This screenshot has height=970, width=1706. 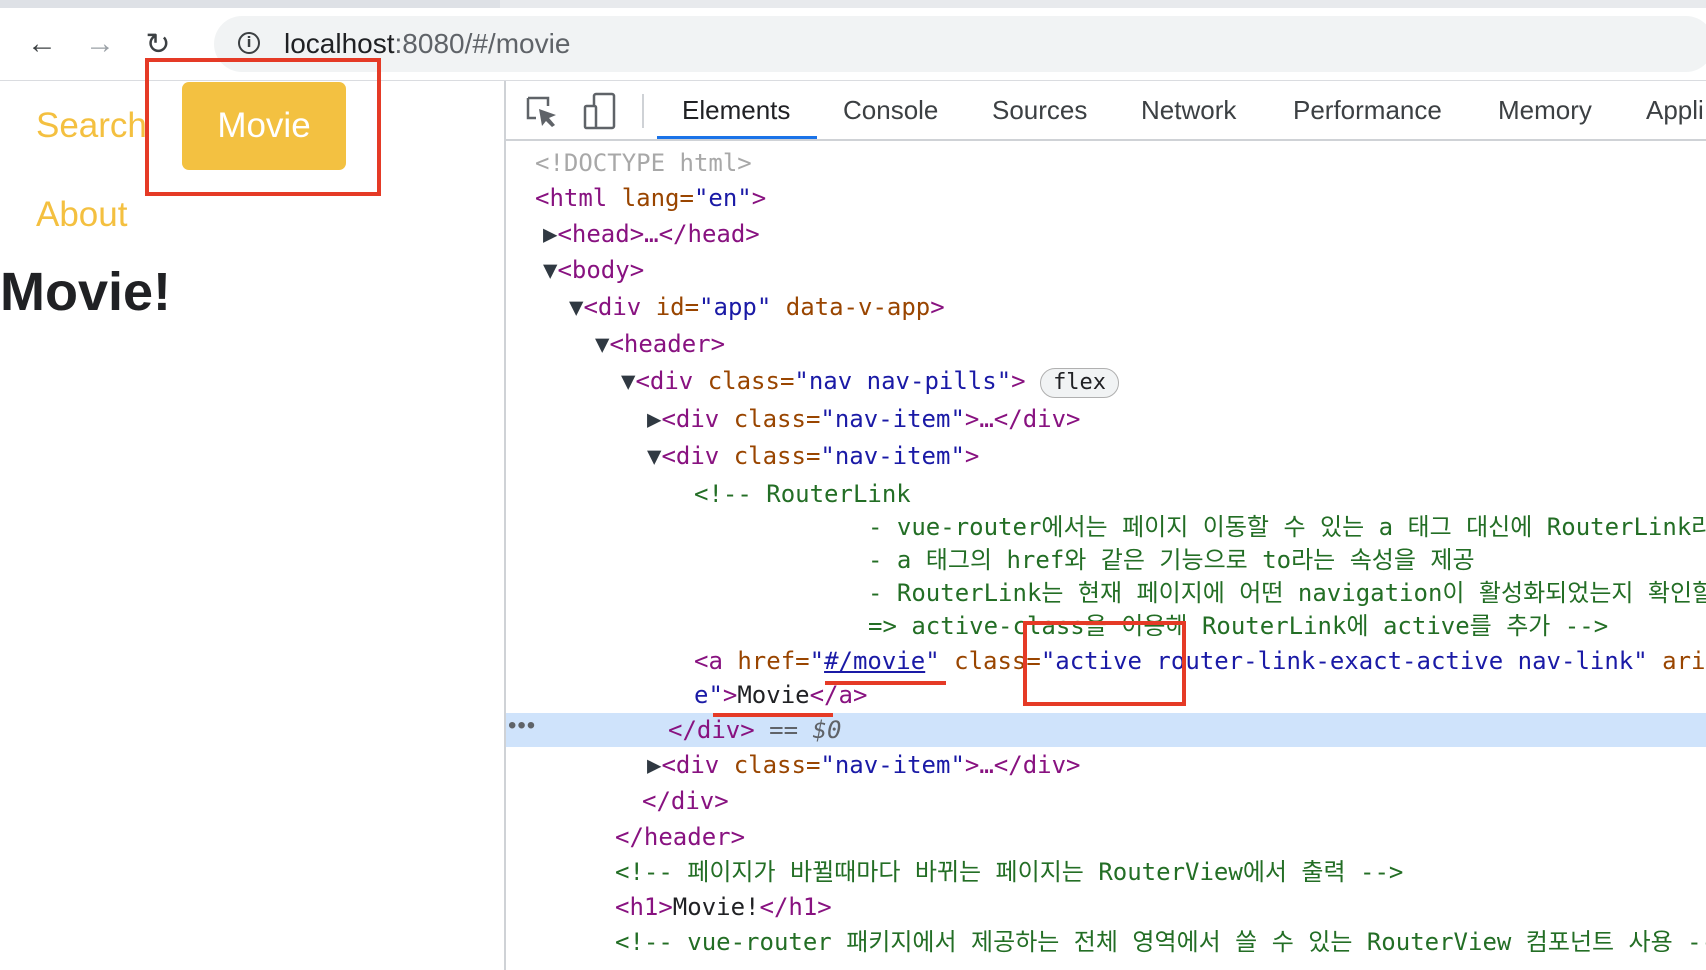 What do you see at coordinates (754, 730) in the screenshot?
I see `dom-line-selected-div-close: </div> == $0` at bounding box center [754, 730].